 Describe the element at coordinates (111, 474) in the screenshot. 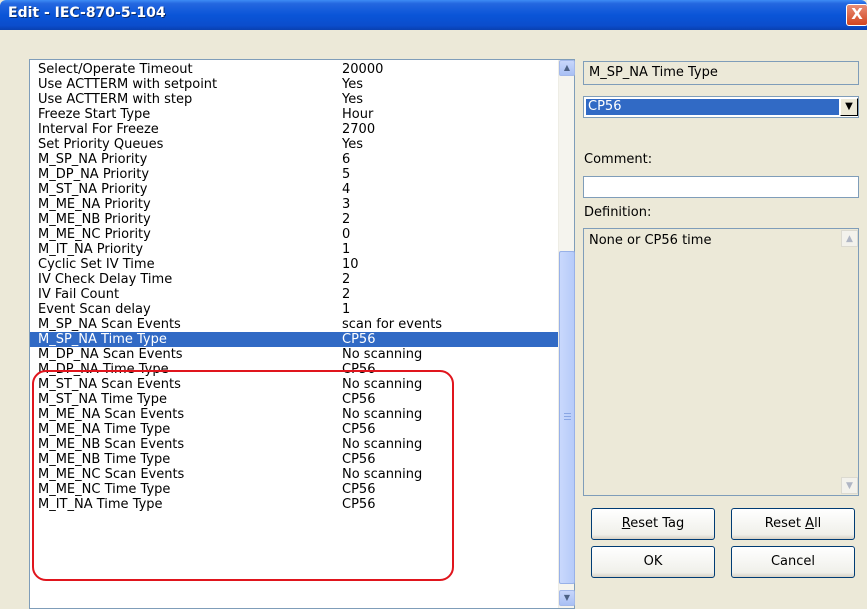

I see `item-name: M_ME_NC Scan Events` at that location.